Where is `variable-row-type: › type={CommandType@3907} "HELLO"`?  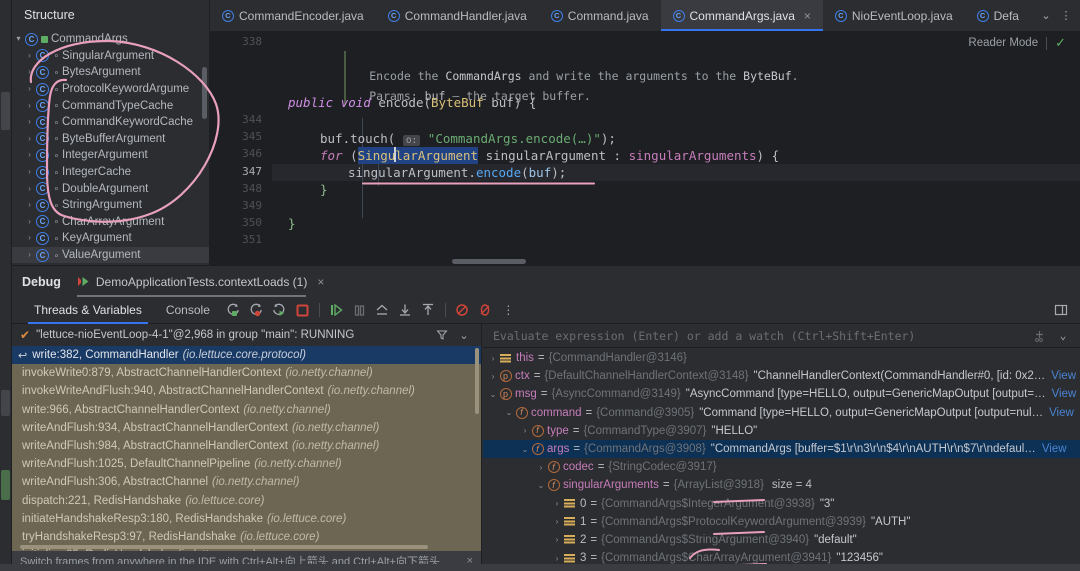 variable-row-type: › type={CommandType@3907} "HELLO" is located at coordinates (781, 431).